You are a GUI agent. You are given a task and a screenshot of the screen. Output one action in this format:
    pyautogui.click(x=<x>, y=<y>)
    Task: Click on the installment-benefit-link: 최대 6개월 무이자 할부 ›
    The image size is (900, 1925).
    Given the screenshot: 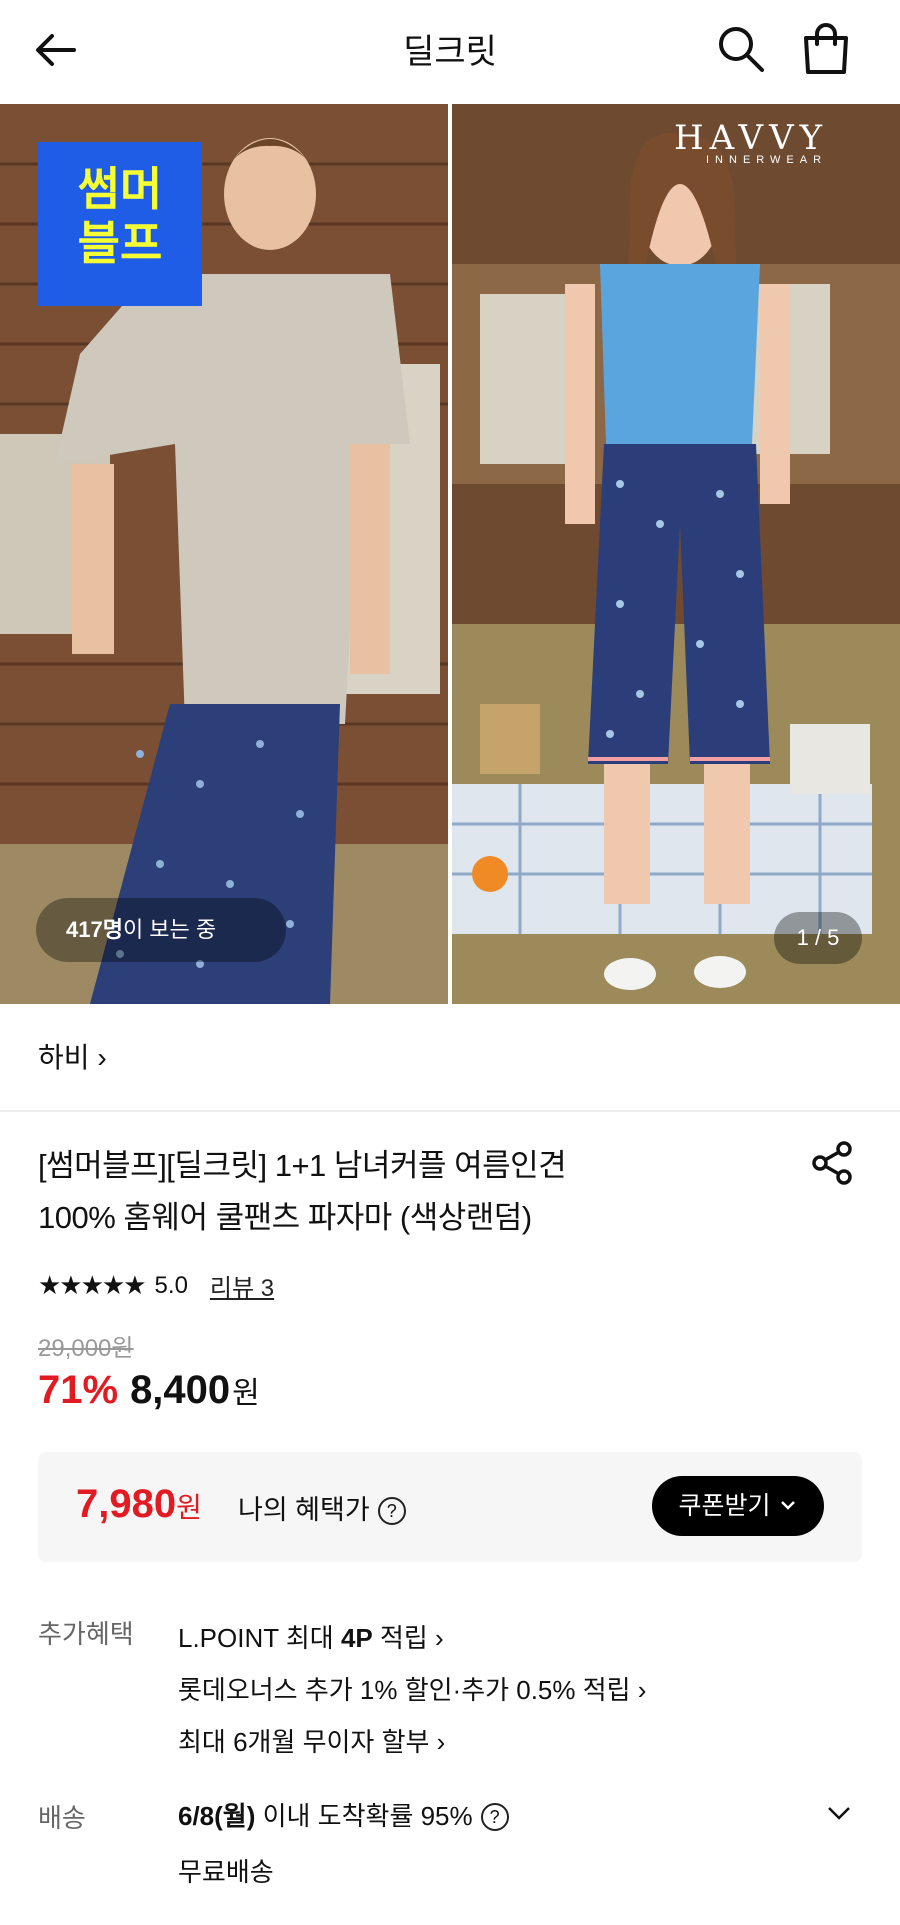 What is the action you would take?
    pyautogui.click(x=412, y=1742)
    